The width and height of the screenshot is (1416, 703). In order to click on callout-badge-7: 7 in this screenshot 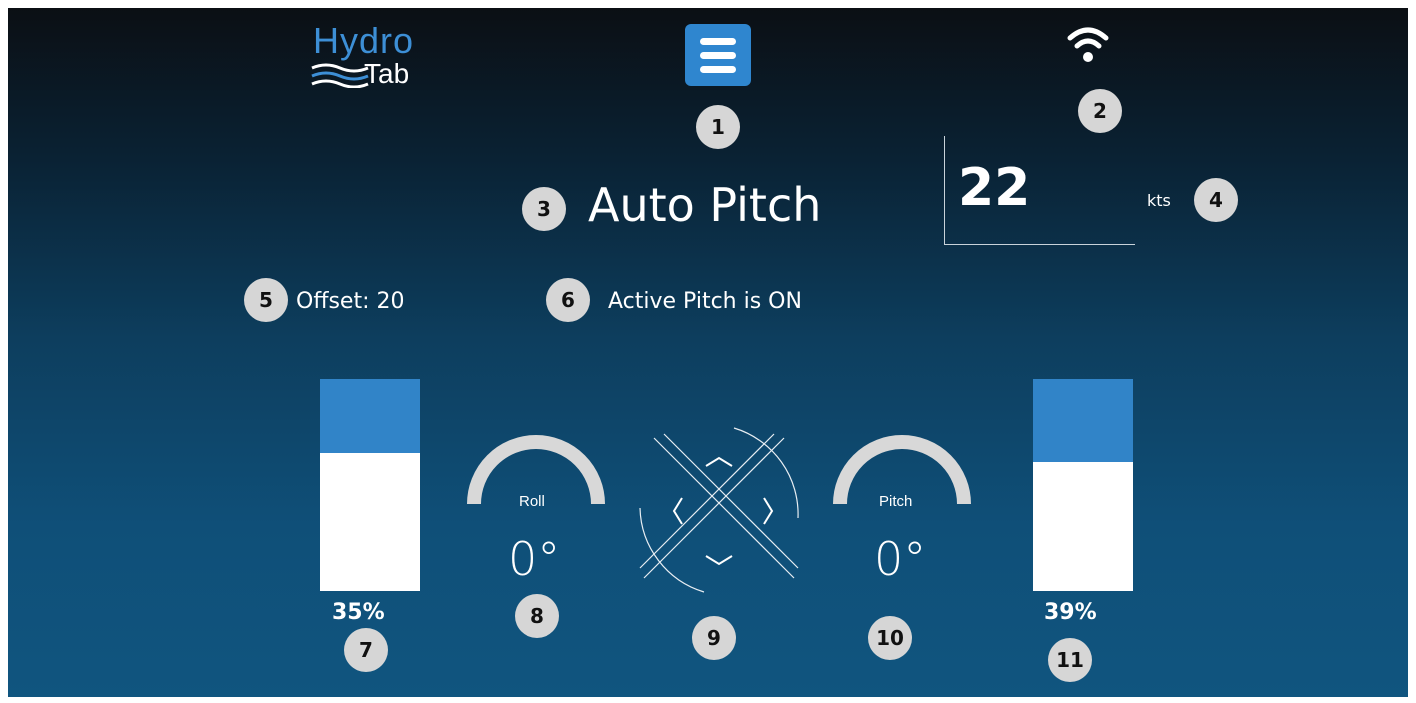, I will do `click(366, 650)`.